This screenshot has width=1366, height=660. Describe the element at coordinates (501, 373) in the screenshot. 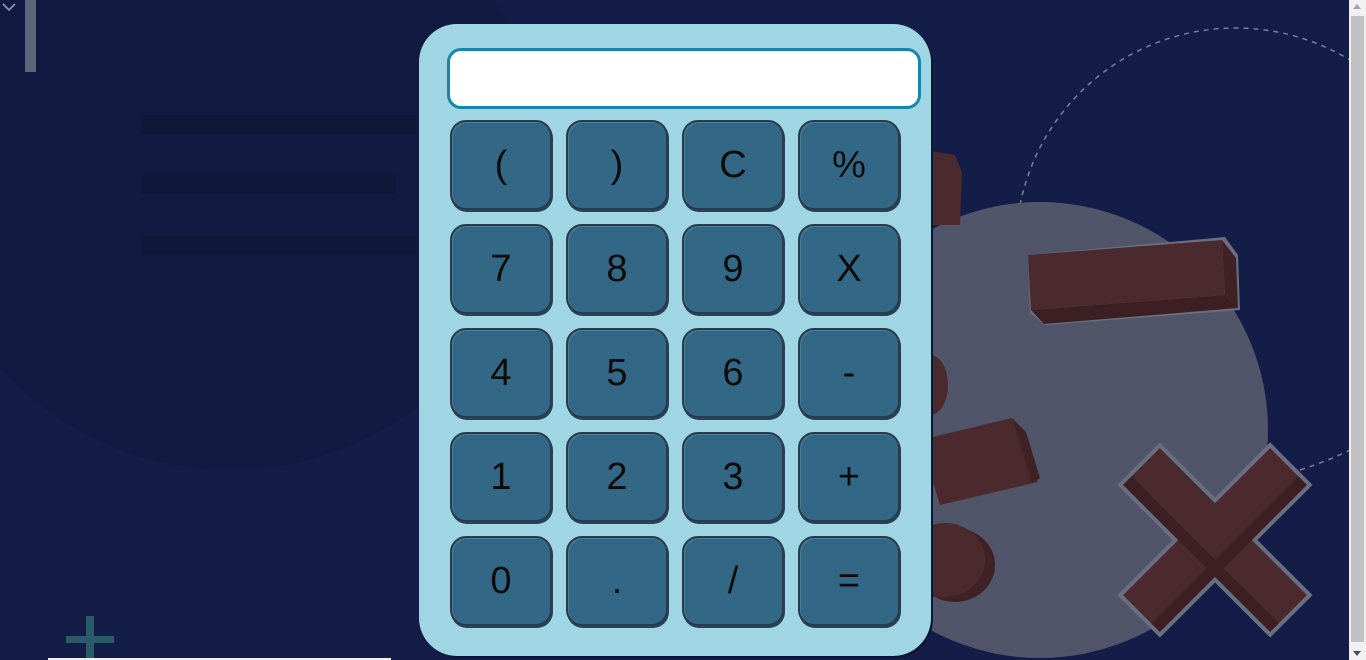

I see `key-4: 4` at that location.